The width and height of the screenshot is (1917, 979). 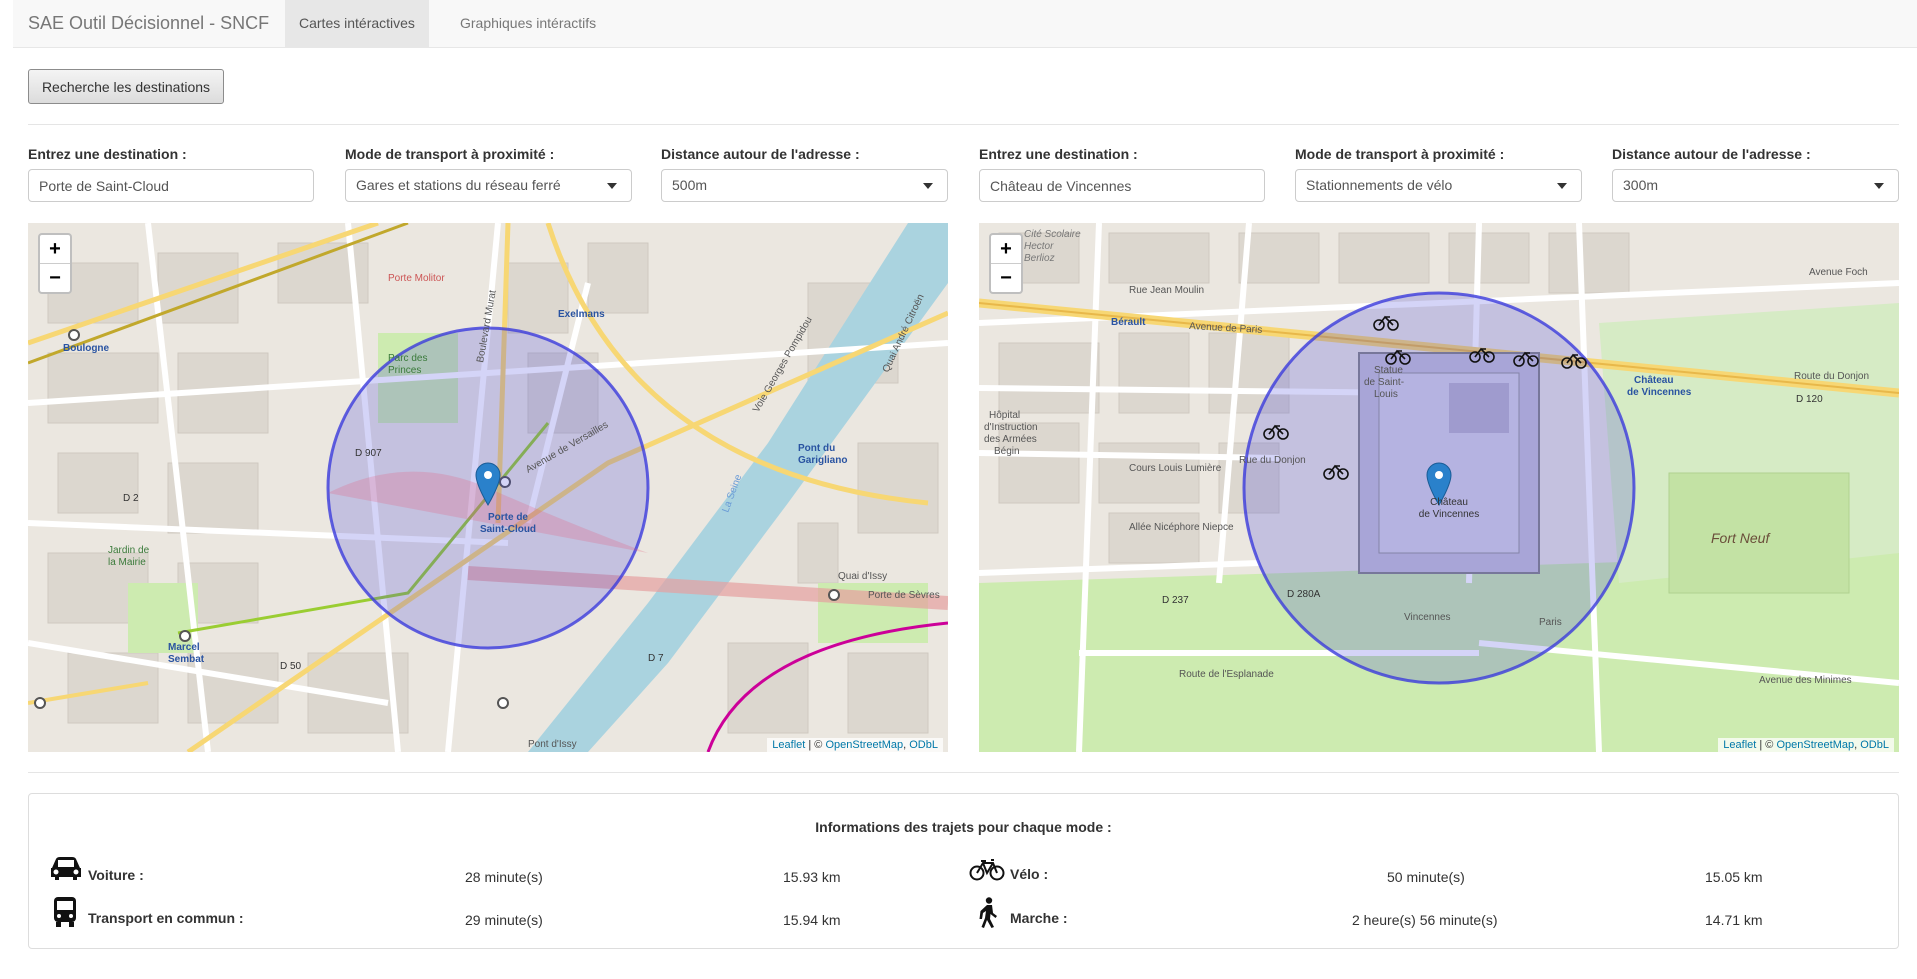 I want to click on svg-text: Boulogne, so click(x=86, y=348).